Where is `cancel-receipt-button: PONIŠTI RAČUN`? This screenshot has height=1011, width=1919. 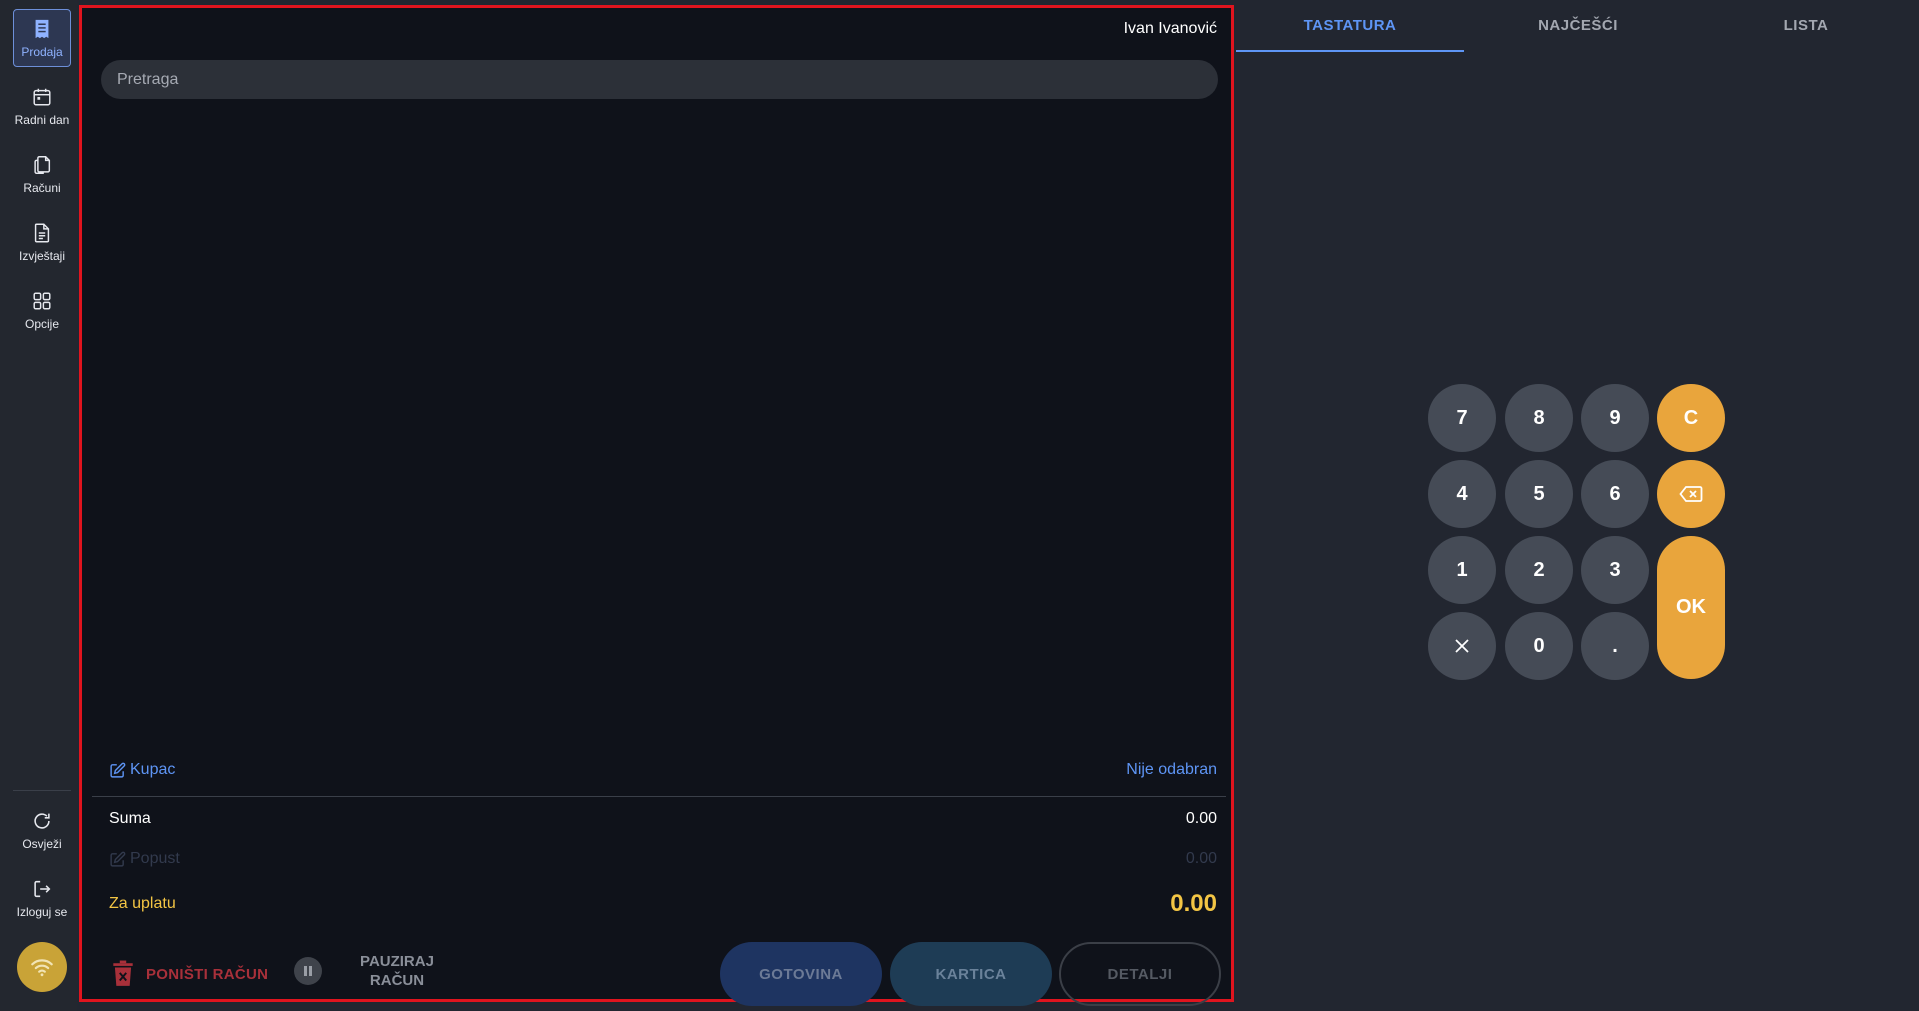
cancel-receipt-button: PONIŠTI RAČUN is located at coordinates (189, 974).